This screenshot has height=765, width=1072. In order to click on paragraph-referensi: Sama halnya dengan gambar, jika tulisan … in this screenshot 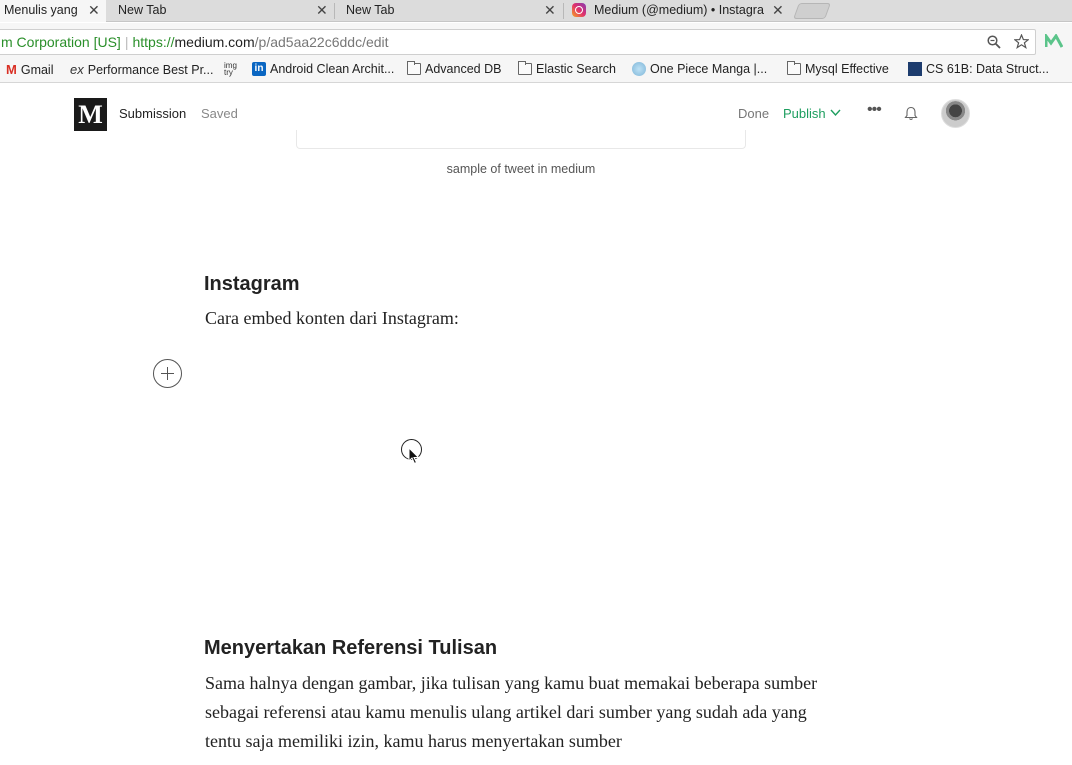, I will do `click(525, 712)`.